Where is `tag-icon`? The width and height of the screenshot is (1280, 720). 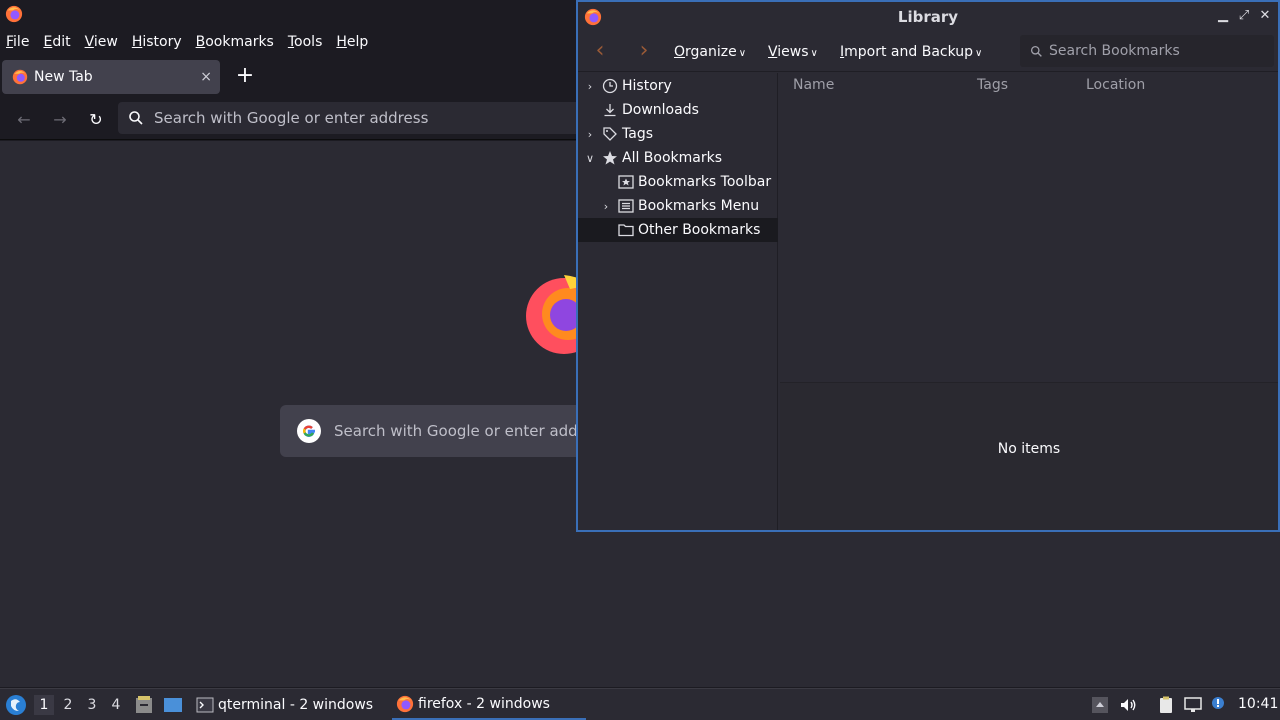
tag-icon is located at coordinates (610, 134).